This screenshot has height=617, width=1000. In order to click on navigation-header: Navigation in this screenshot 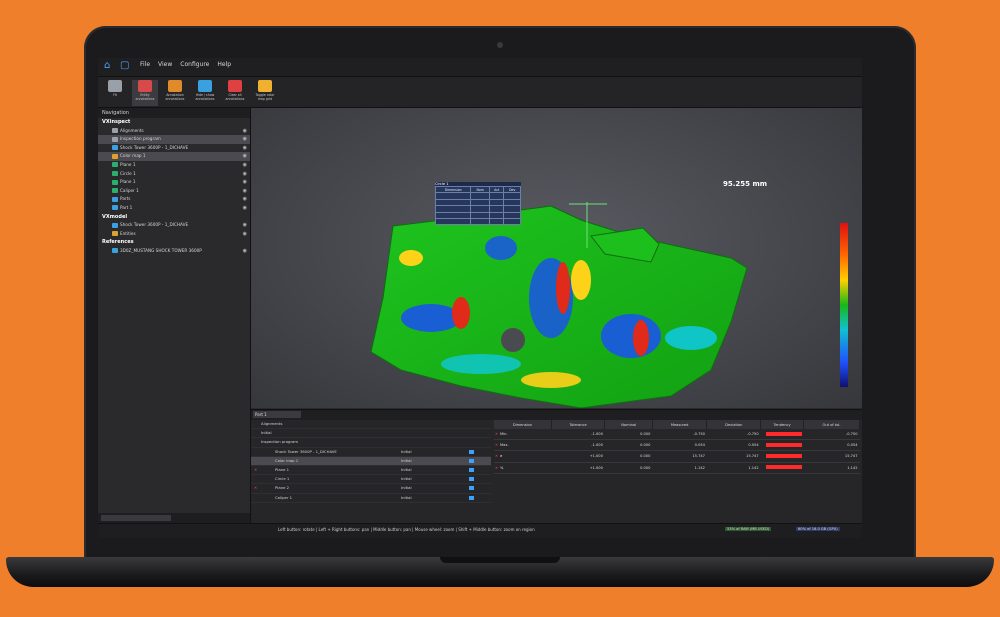, I will do `click(174, 113)`.